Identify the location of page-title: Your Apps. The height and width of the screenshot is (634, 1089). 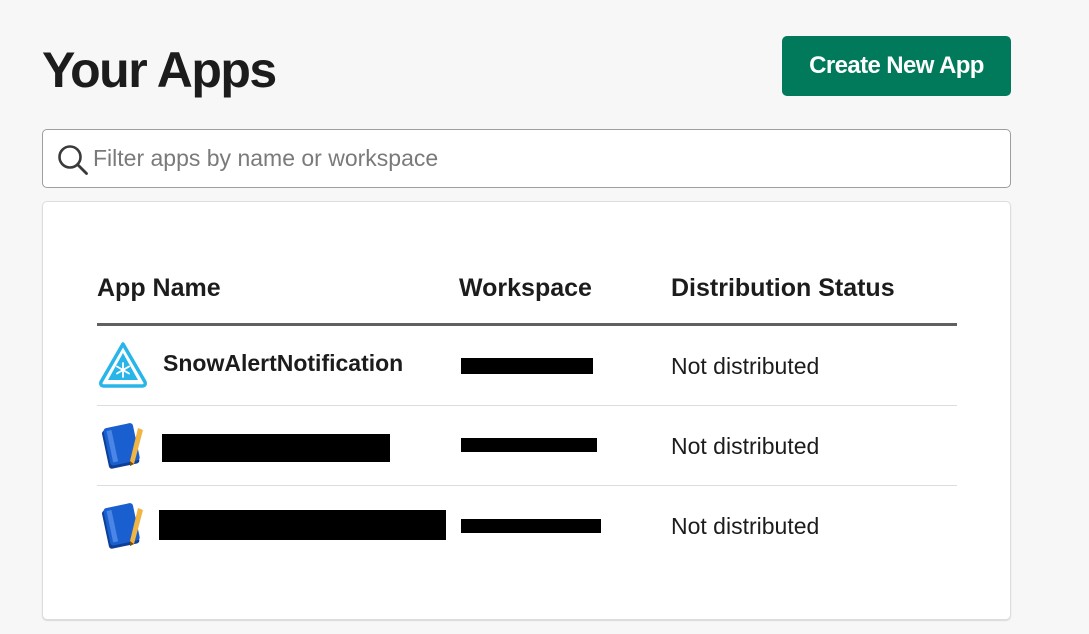
(159, 70).